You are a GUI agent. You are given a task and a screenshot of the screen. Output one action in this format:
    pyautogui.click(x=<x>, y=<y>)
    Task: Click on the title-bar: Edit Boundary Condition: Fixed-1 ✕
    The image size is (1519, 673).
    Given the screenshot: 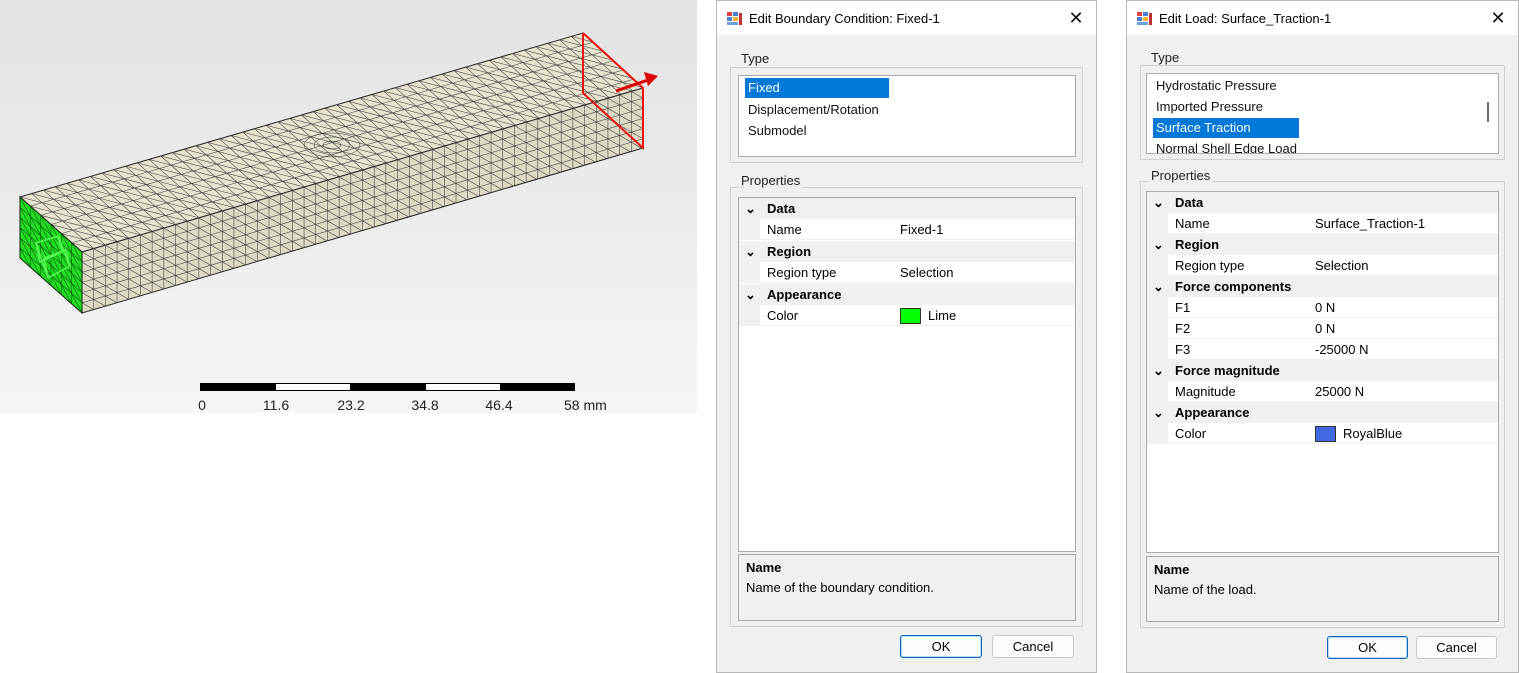 What is the action you would take?
    pyautogui.click(x=906, y=18)
    